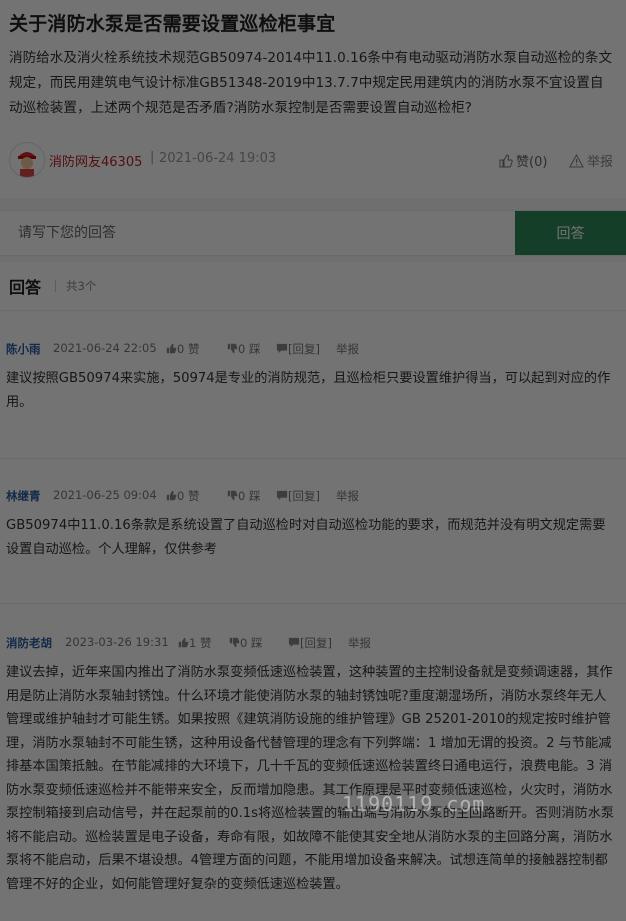 The width and height of the screenshot is (626, 921). Describe the element at coordinates (313, 160) in the screenshot. I see `question-meta: 消防网友46305 | 2021-06-24 19:03 赞(0) 举报` at that location.